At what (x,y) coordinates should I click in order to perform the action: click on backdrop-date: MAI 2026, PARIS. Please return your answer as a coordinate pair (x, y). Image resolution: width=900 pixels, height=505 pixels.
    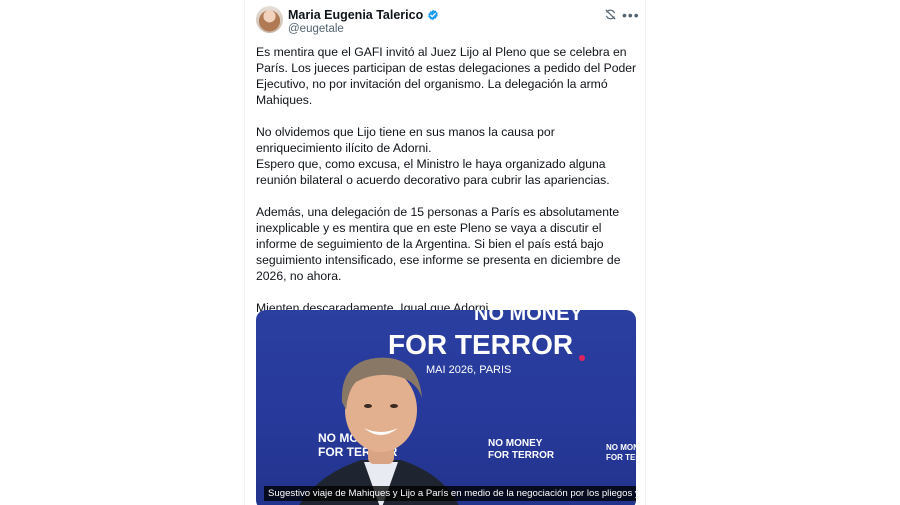
    Looking at the image, I should click on (468, 370).